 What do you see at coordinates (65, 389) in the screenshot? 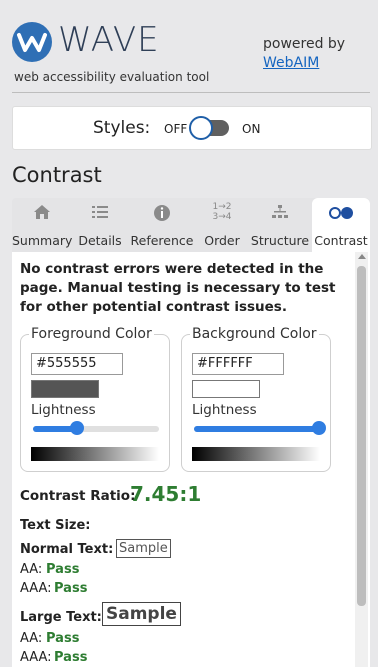
I see `foreground-swatch` at bounding box center [65, 389].